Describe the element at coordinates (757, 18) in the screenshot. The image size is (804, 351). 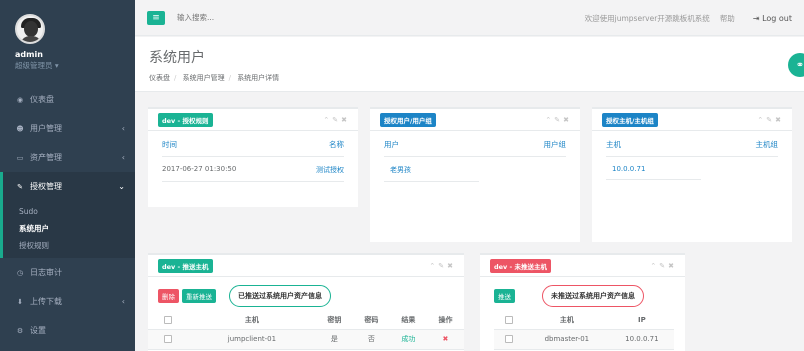
I see `sign-out-icon: ⇥` at that location.